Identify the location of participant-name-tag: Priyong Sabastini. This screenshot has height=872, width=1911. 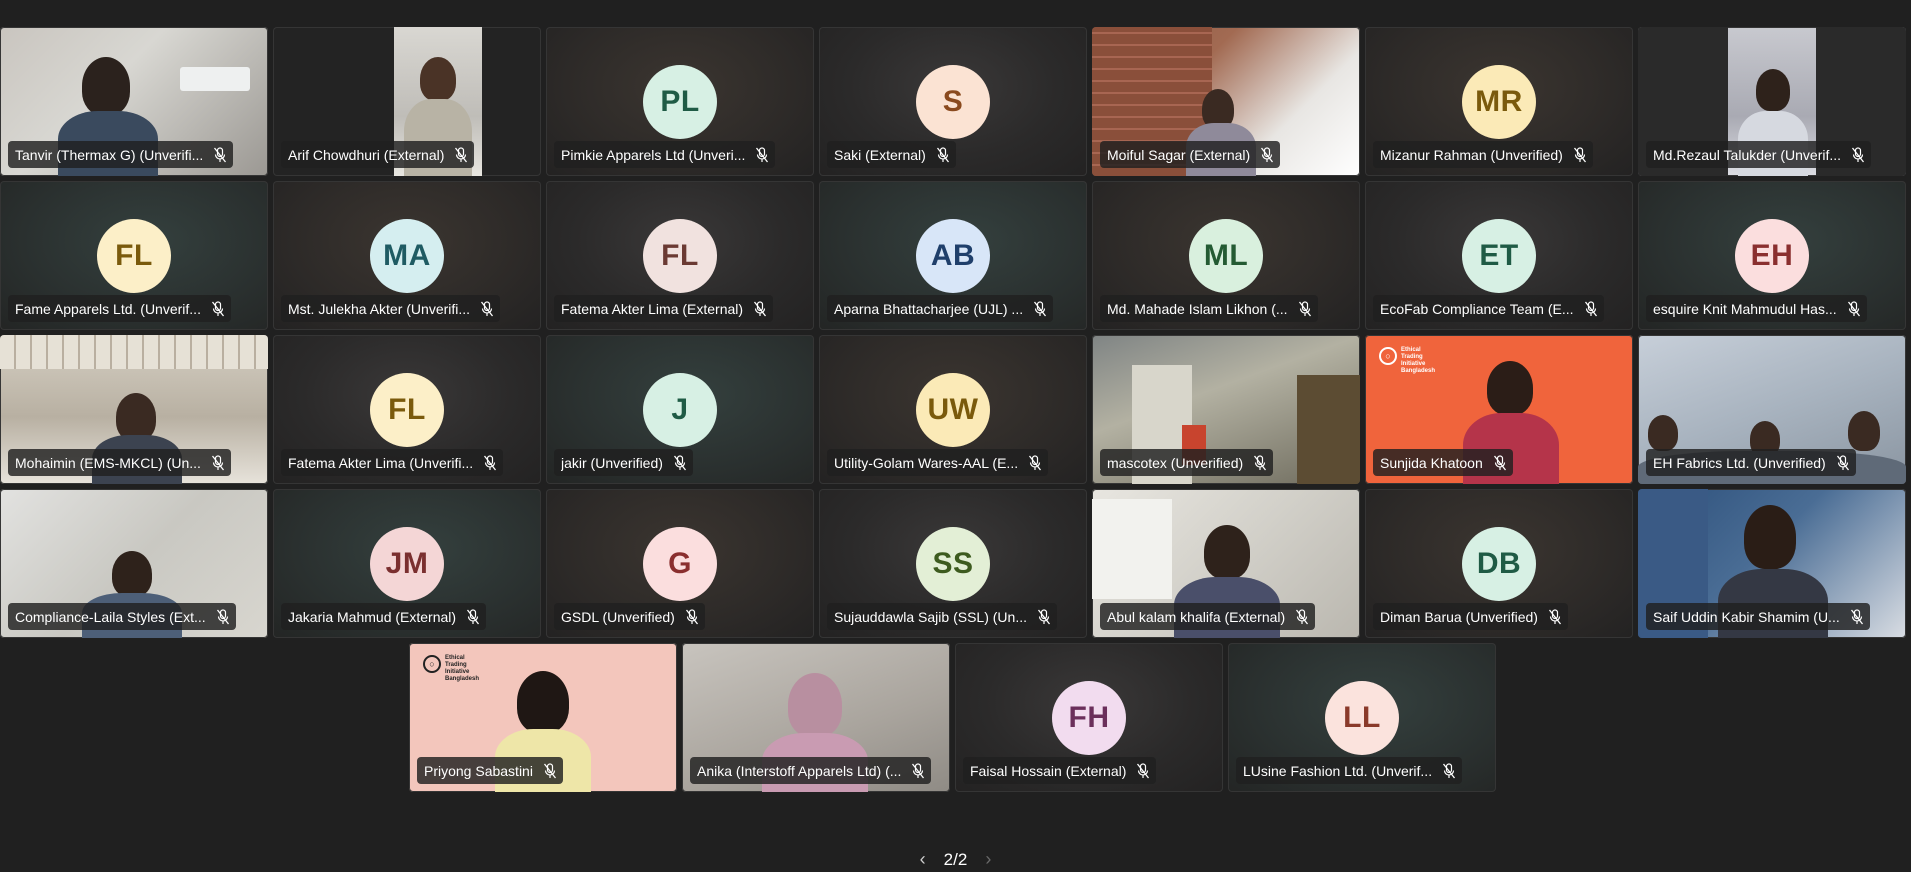
(490, 770).